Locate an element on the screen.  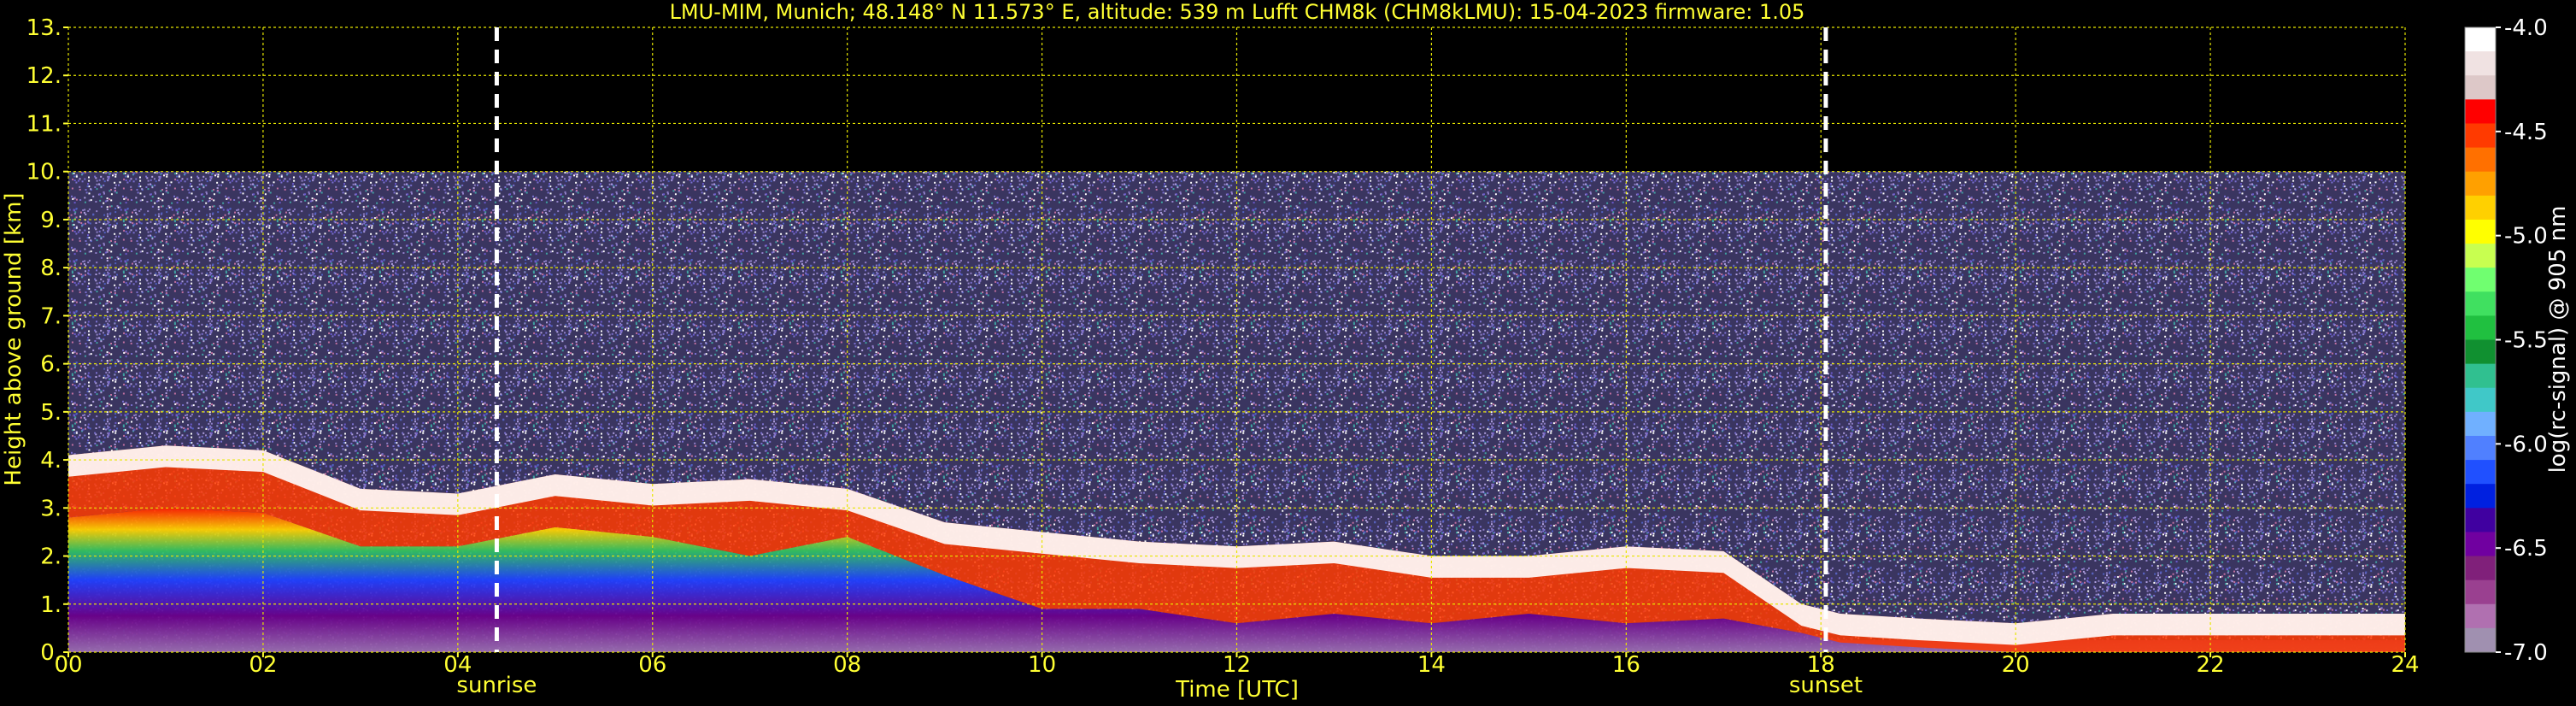
colorbar-tick-label: -7.0 is located at coordinates (2526, 653).